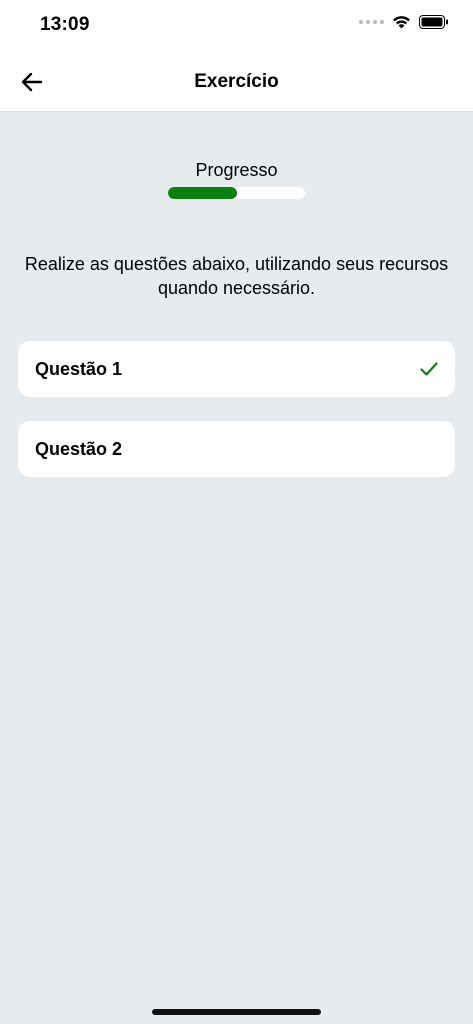 The image size is (473, 1024). I want to click on home-indicator, so click(236, 1012).